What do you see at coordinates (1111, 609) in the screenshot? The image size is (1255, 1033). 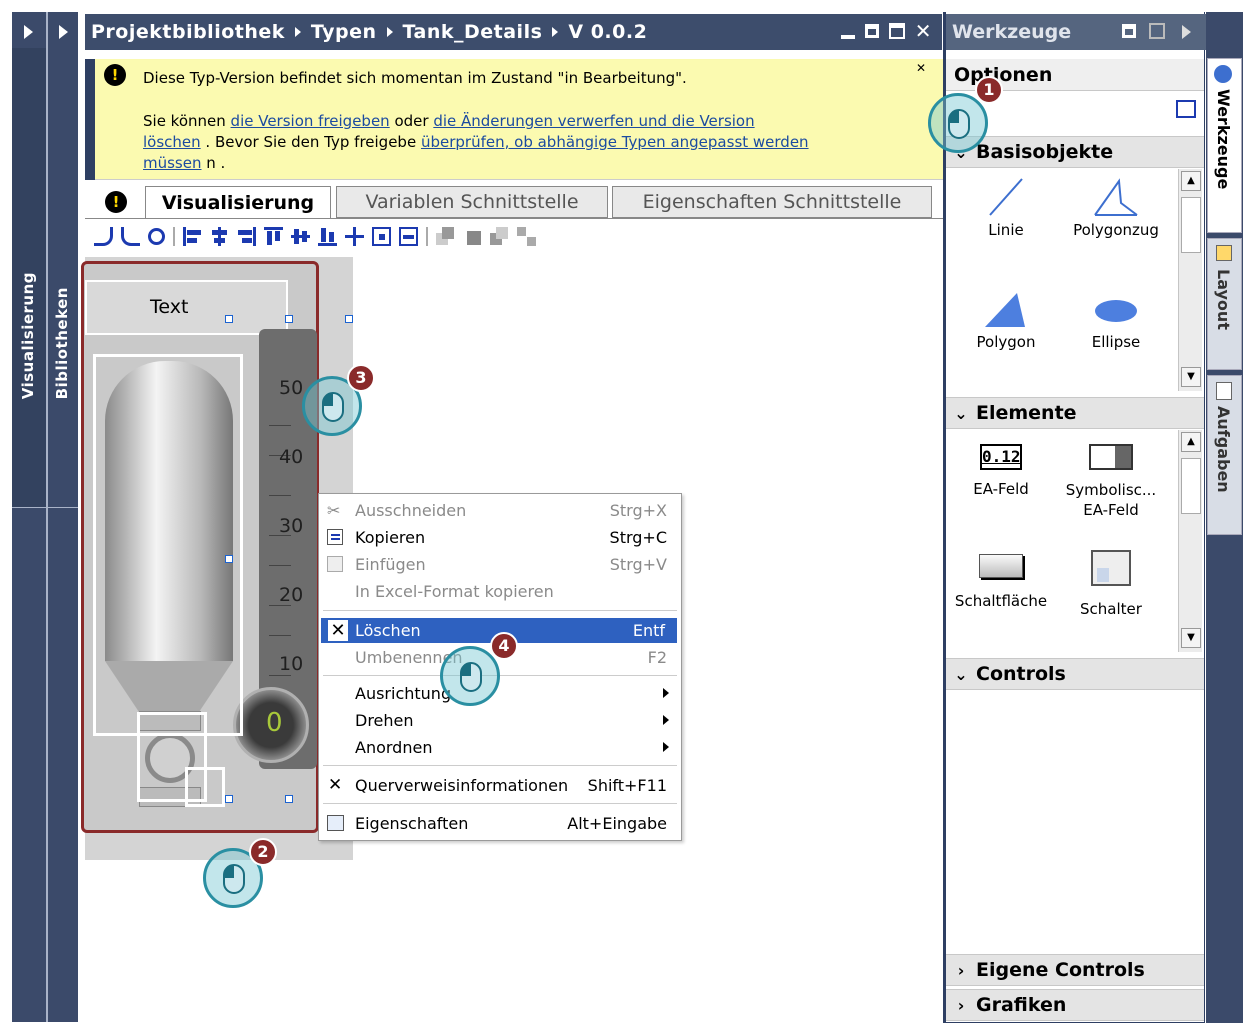 I see `palette-item-label: Schalter` at bounding box center [1111, 609].